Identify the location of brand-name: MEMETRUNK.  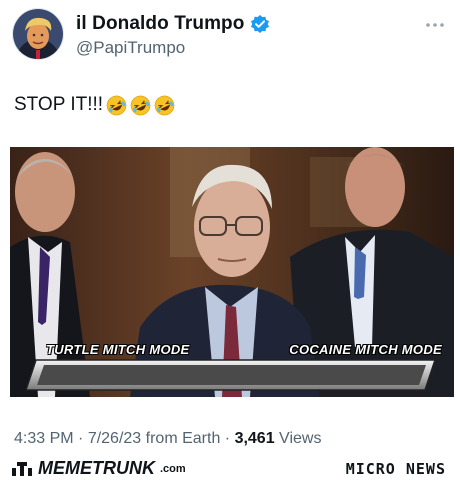
(96, 468).